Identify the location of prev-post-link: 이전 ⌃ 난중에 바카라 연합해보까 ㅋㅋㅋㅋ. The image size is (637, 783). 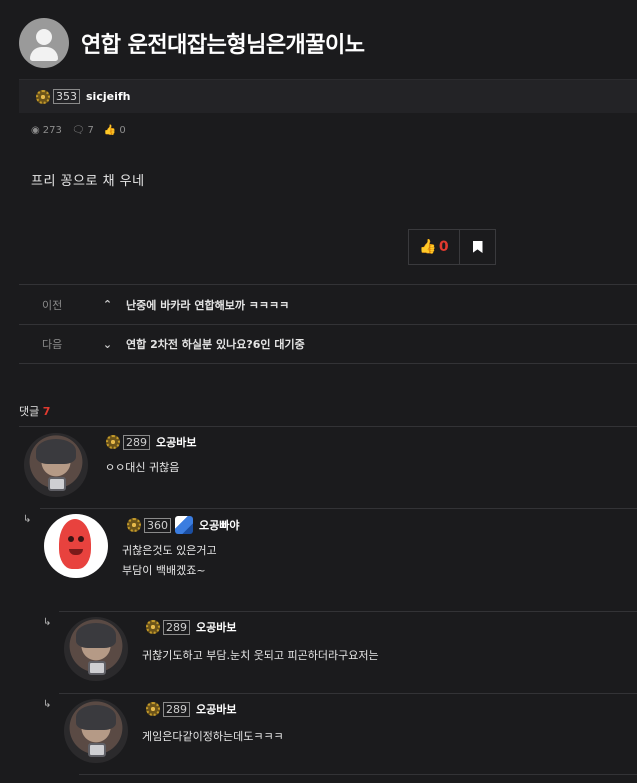
(328, 304).